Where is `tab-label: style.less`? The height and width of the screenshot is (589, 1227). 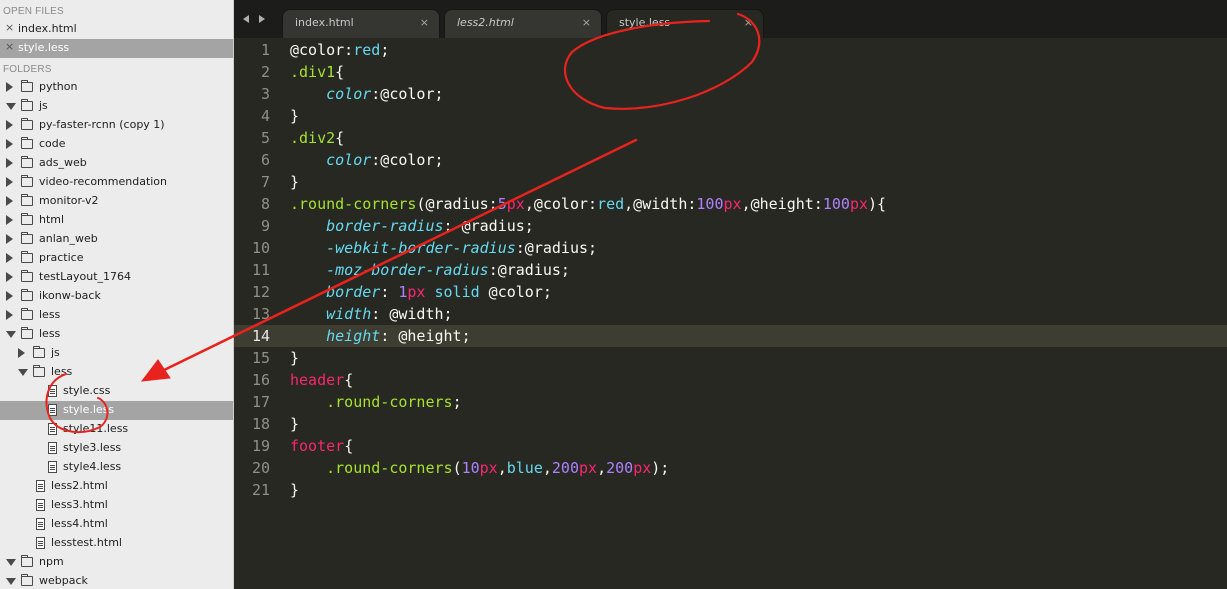 tab-label: style.less is located at coordinates (645, 22).